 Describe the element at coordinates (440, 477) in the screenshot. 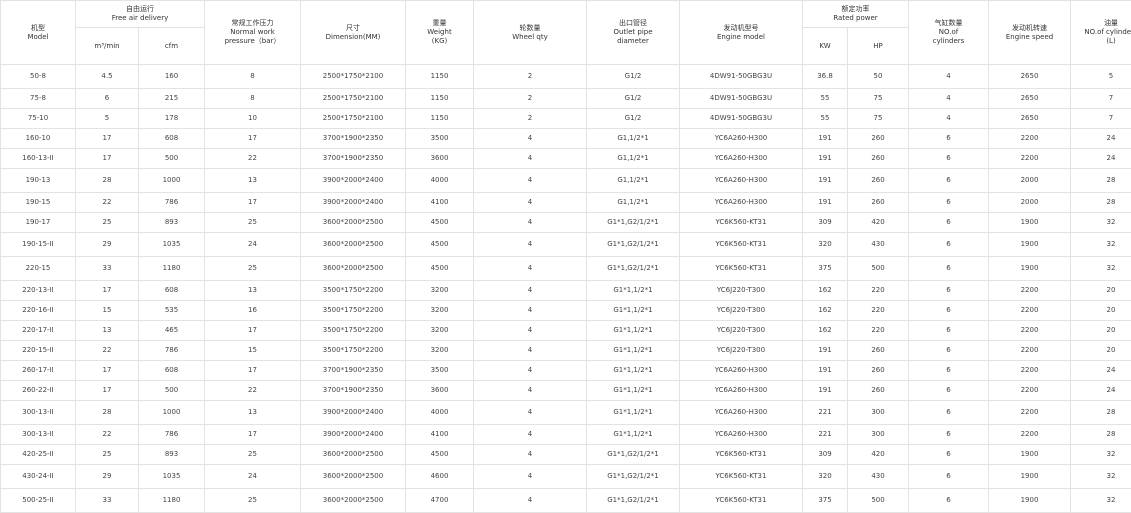

I see `cell-weight: 4600` at that location.